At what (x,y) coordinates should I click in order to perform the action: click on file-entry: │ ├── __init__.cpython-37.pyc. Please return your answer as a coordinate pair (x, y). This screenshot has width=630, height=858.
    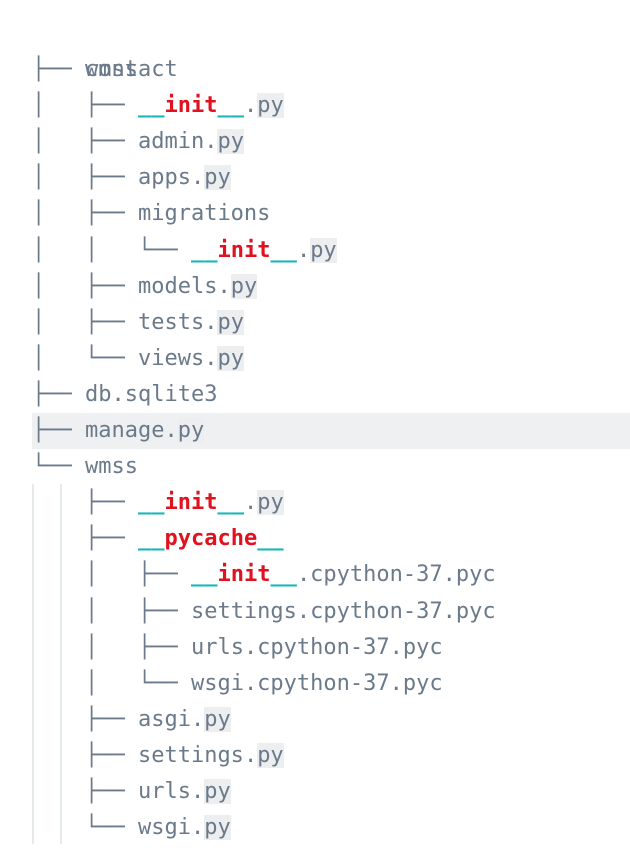
    Looking at the image, I should click on (264, 575).